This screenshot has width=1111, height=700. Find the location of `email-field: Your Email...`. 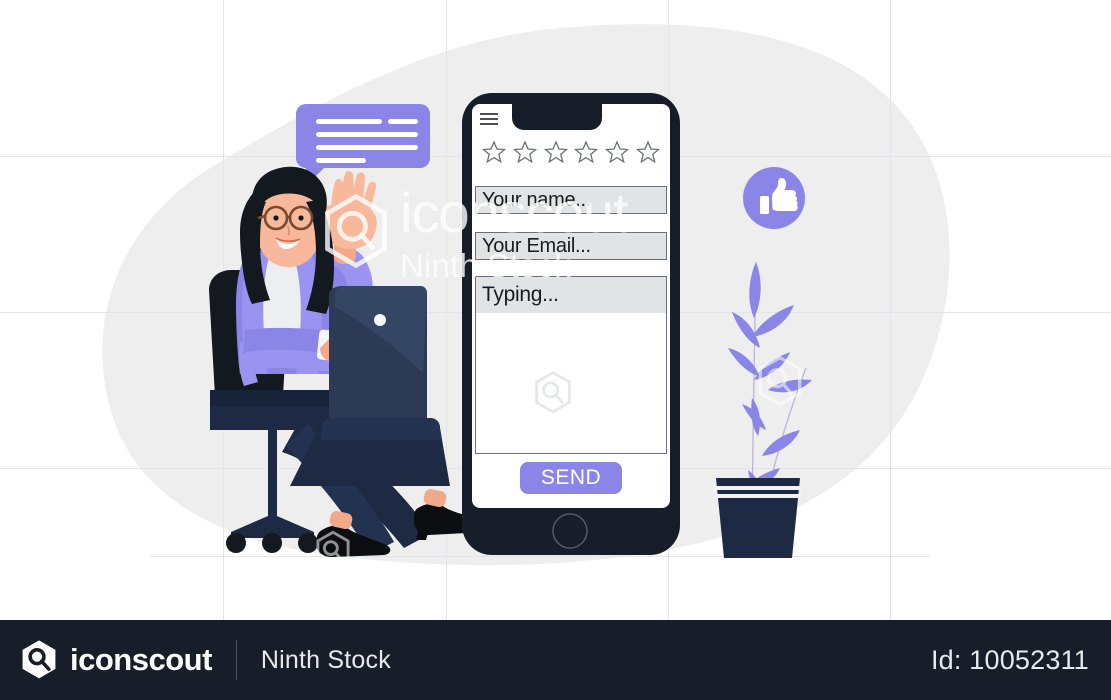

email-field: Your Email... is located at coordinates (571, 246).